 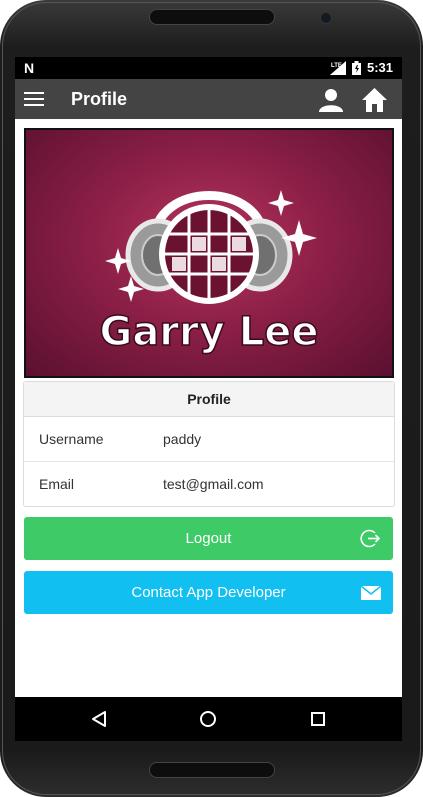 I want to click on battery-icon, so click(x=356, y=67).